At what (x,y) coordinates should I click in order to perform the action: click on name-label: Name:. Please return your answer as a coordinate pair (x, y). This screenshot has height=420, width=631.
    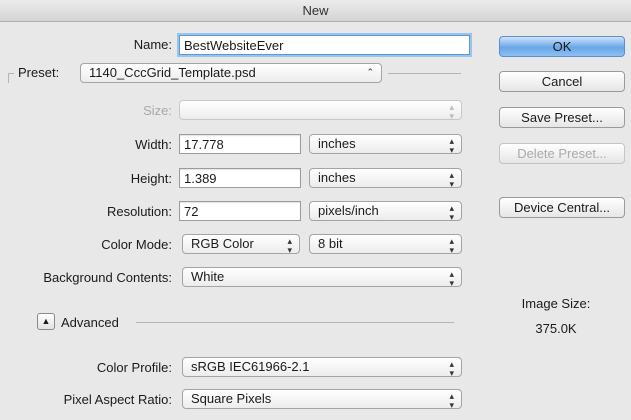
    Looking at the image, I should click on (152, 44).